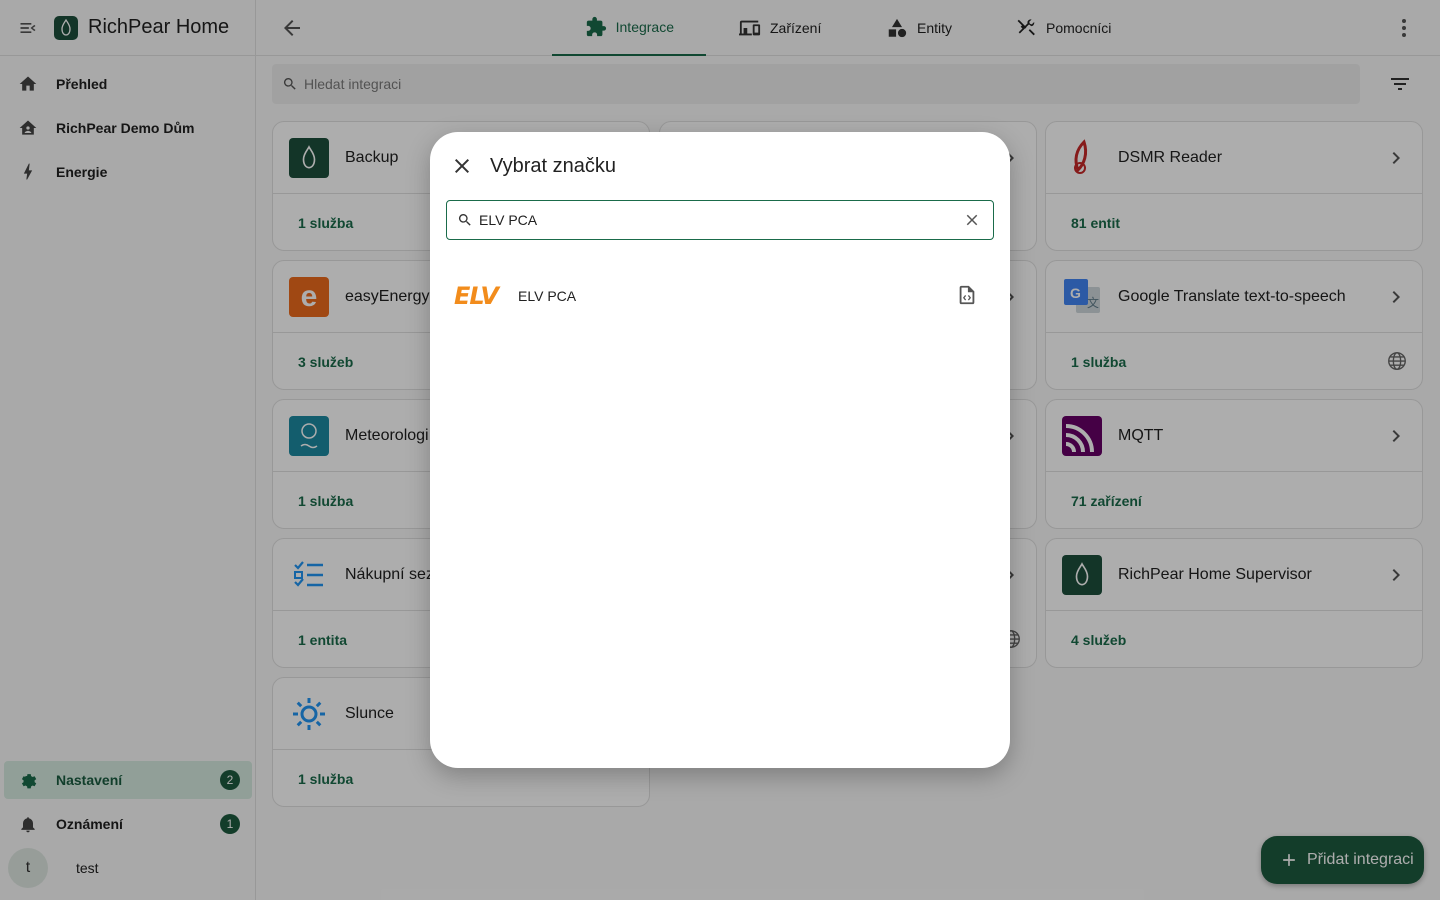  I want to click on brand-search-input: ELV PCA, so click(720, 220).